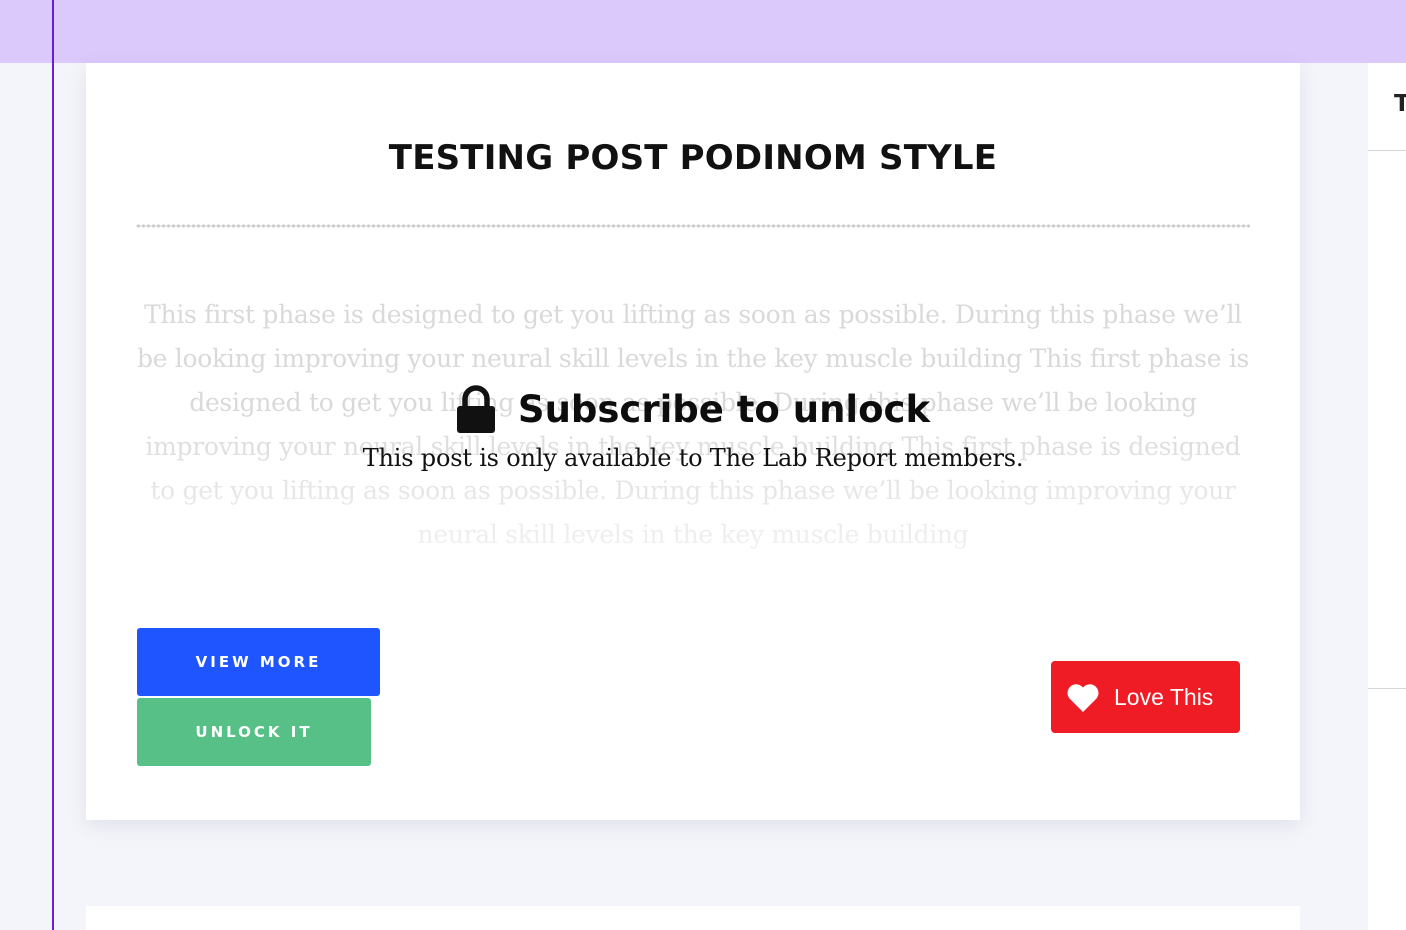 This screenshot has height=930, width=1406. I want to click on post-title: TESTING POST PODINOM STYLE, so click(693, 158).